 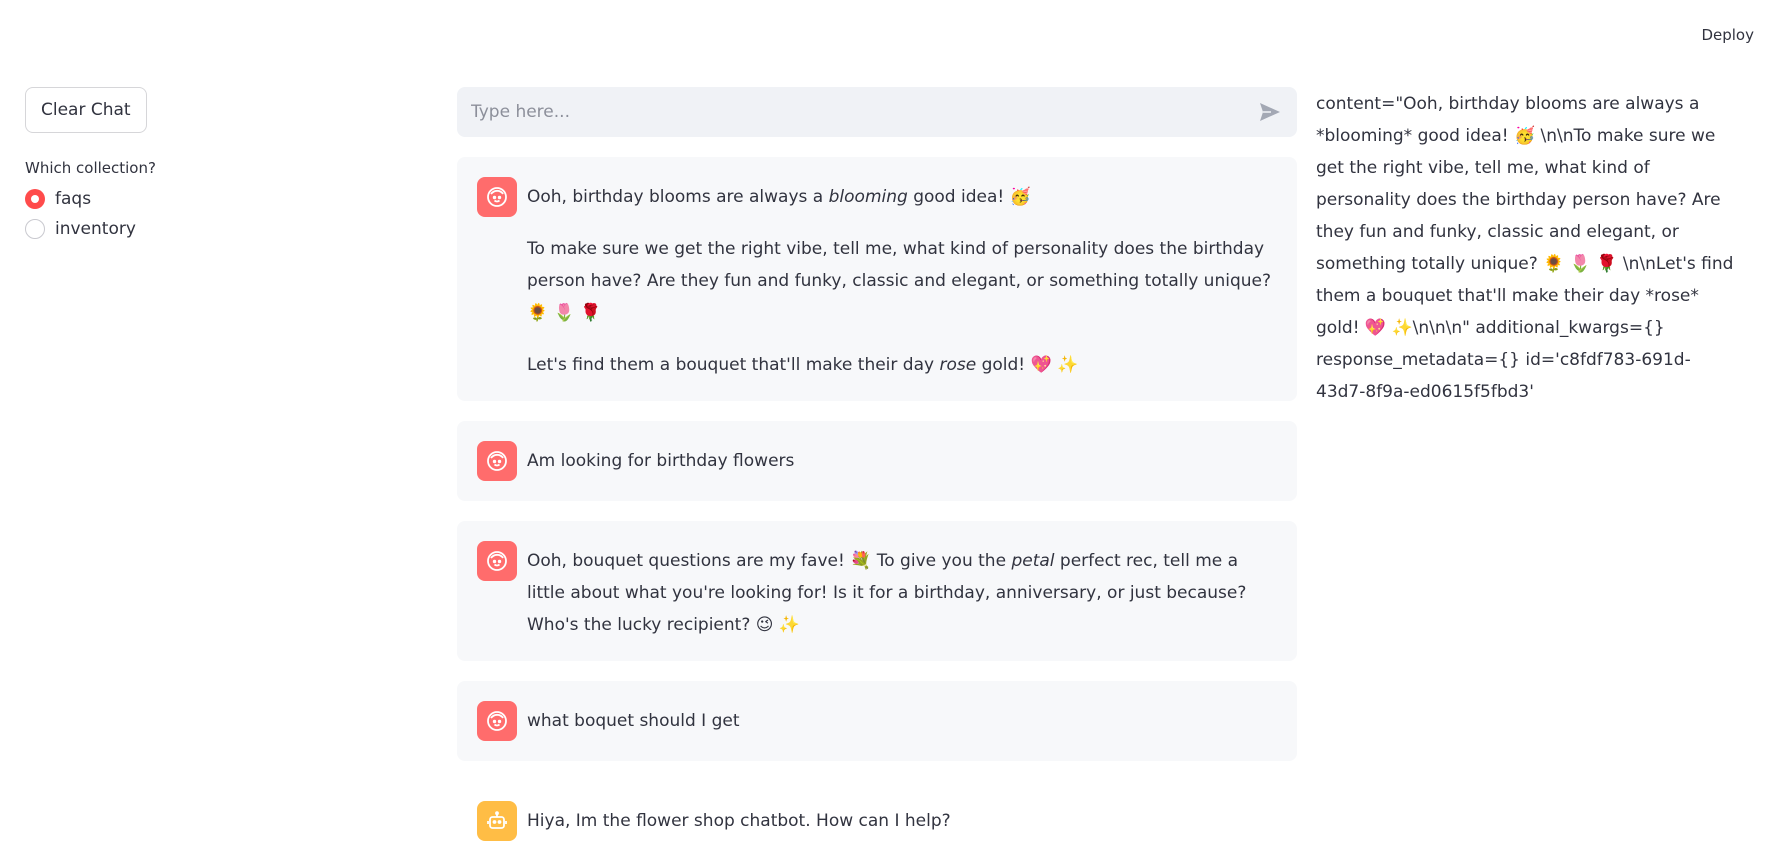 I want to click on chat-input-container, so click(x=877, y=112).